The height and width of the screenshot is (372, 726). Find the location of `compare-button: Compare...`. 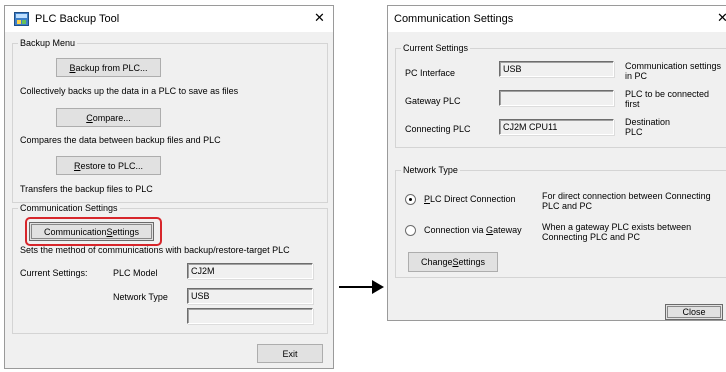

compare-button: Compare... is located at coordinates (108, 117).